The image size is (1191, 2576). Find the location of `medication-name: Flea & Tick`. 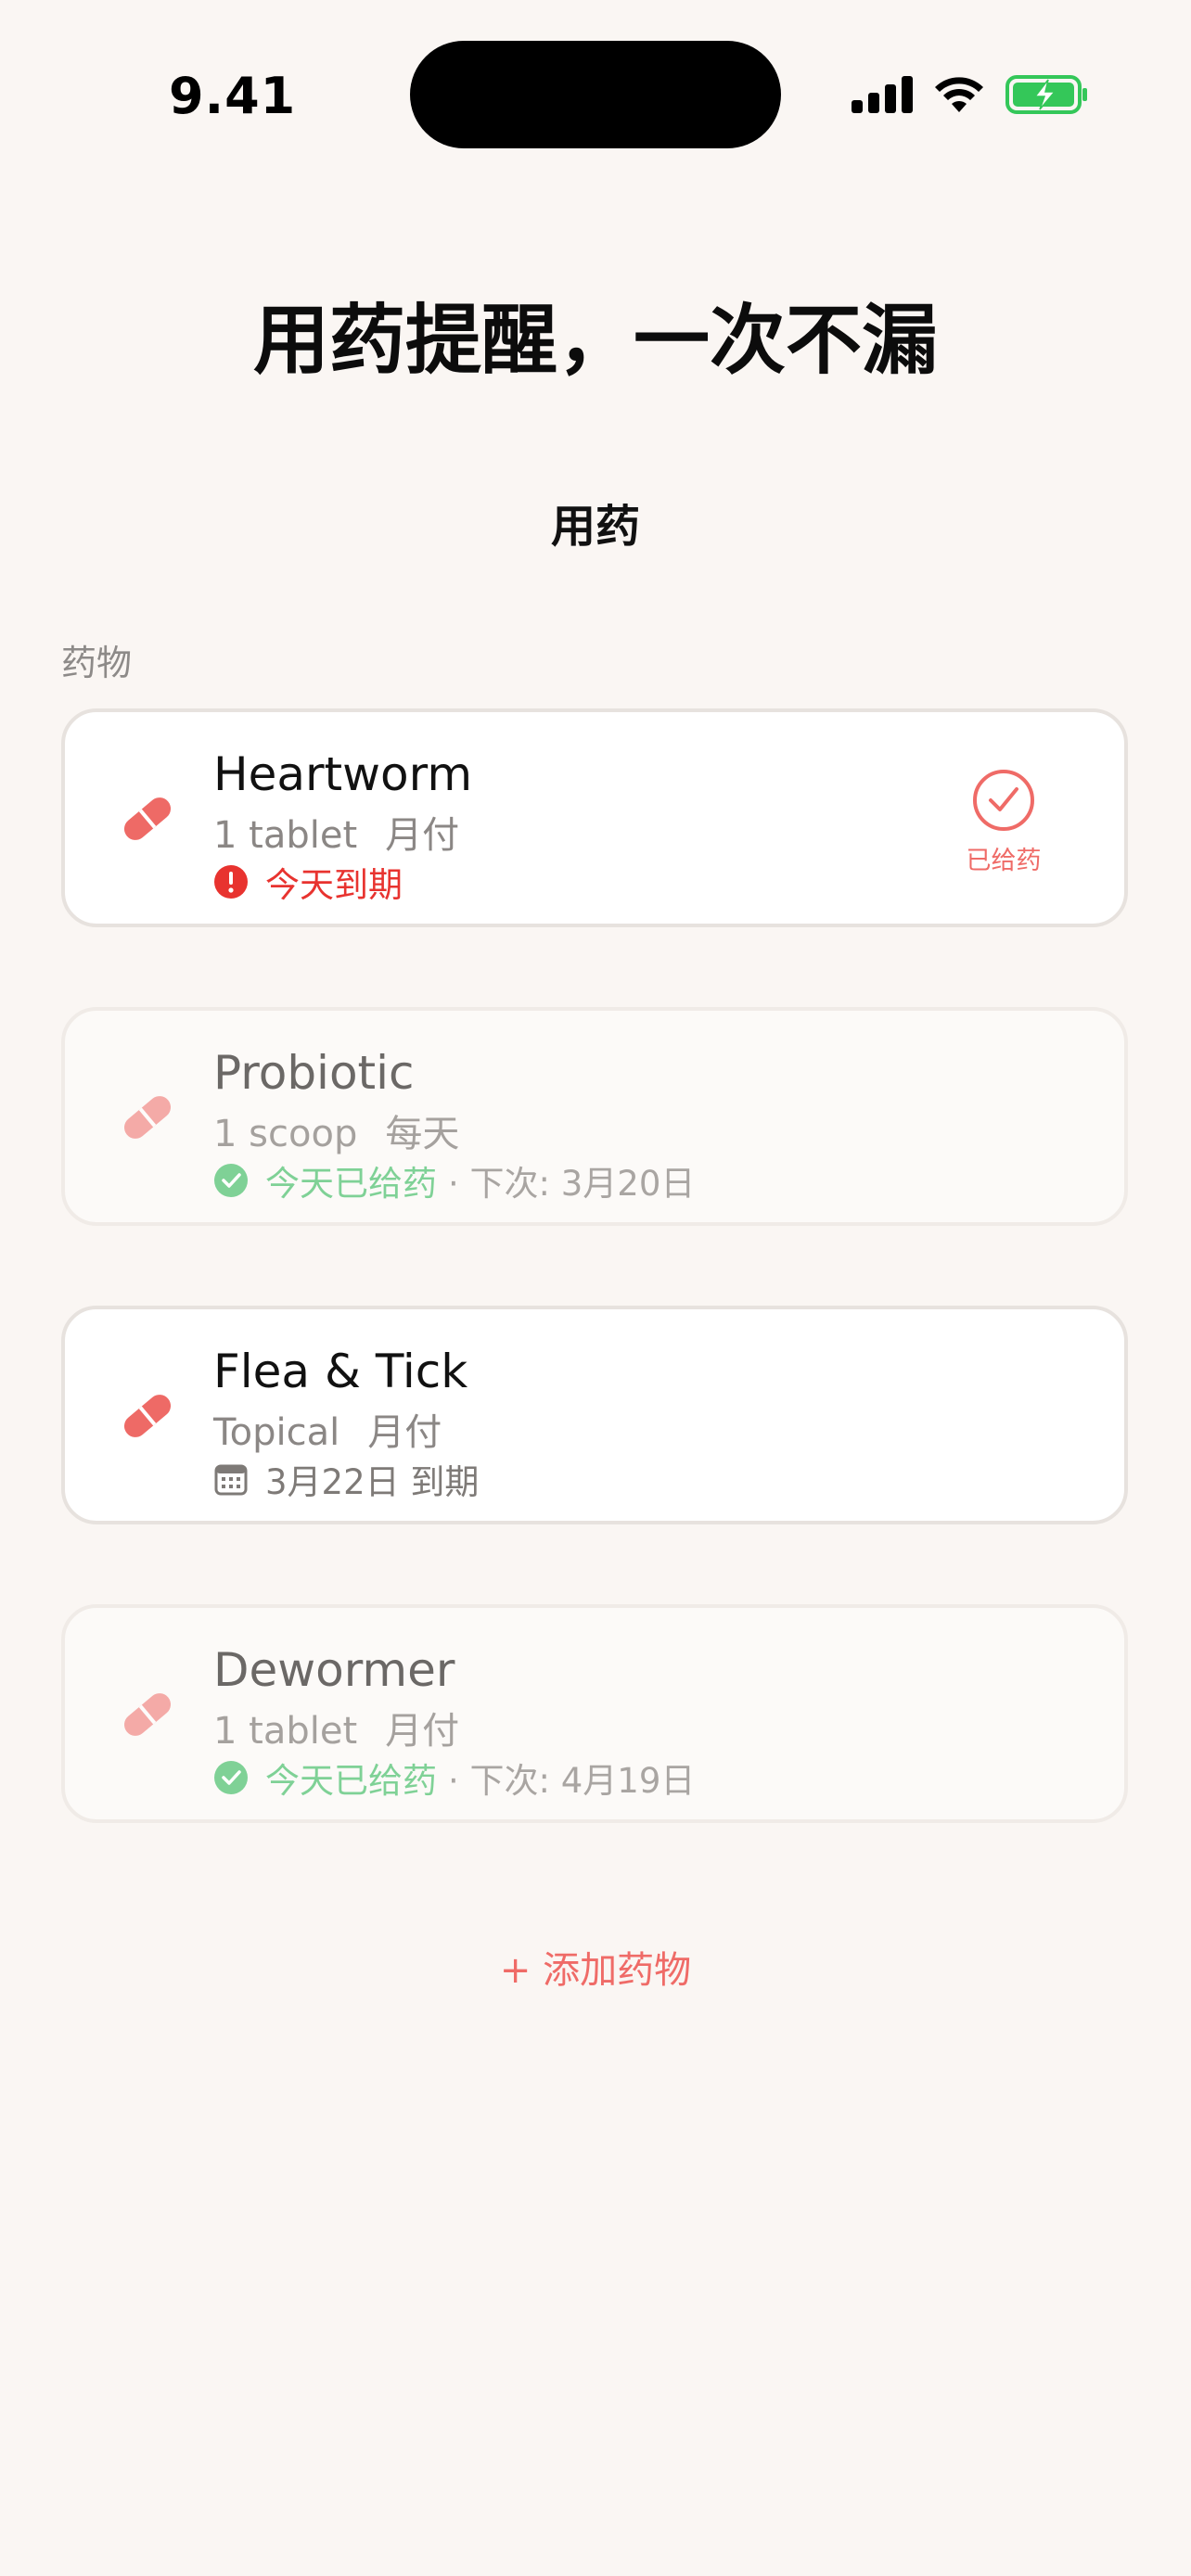

medication-name: Flea & Tick is located at coordinates (340, 1371).